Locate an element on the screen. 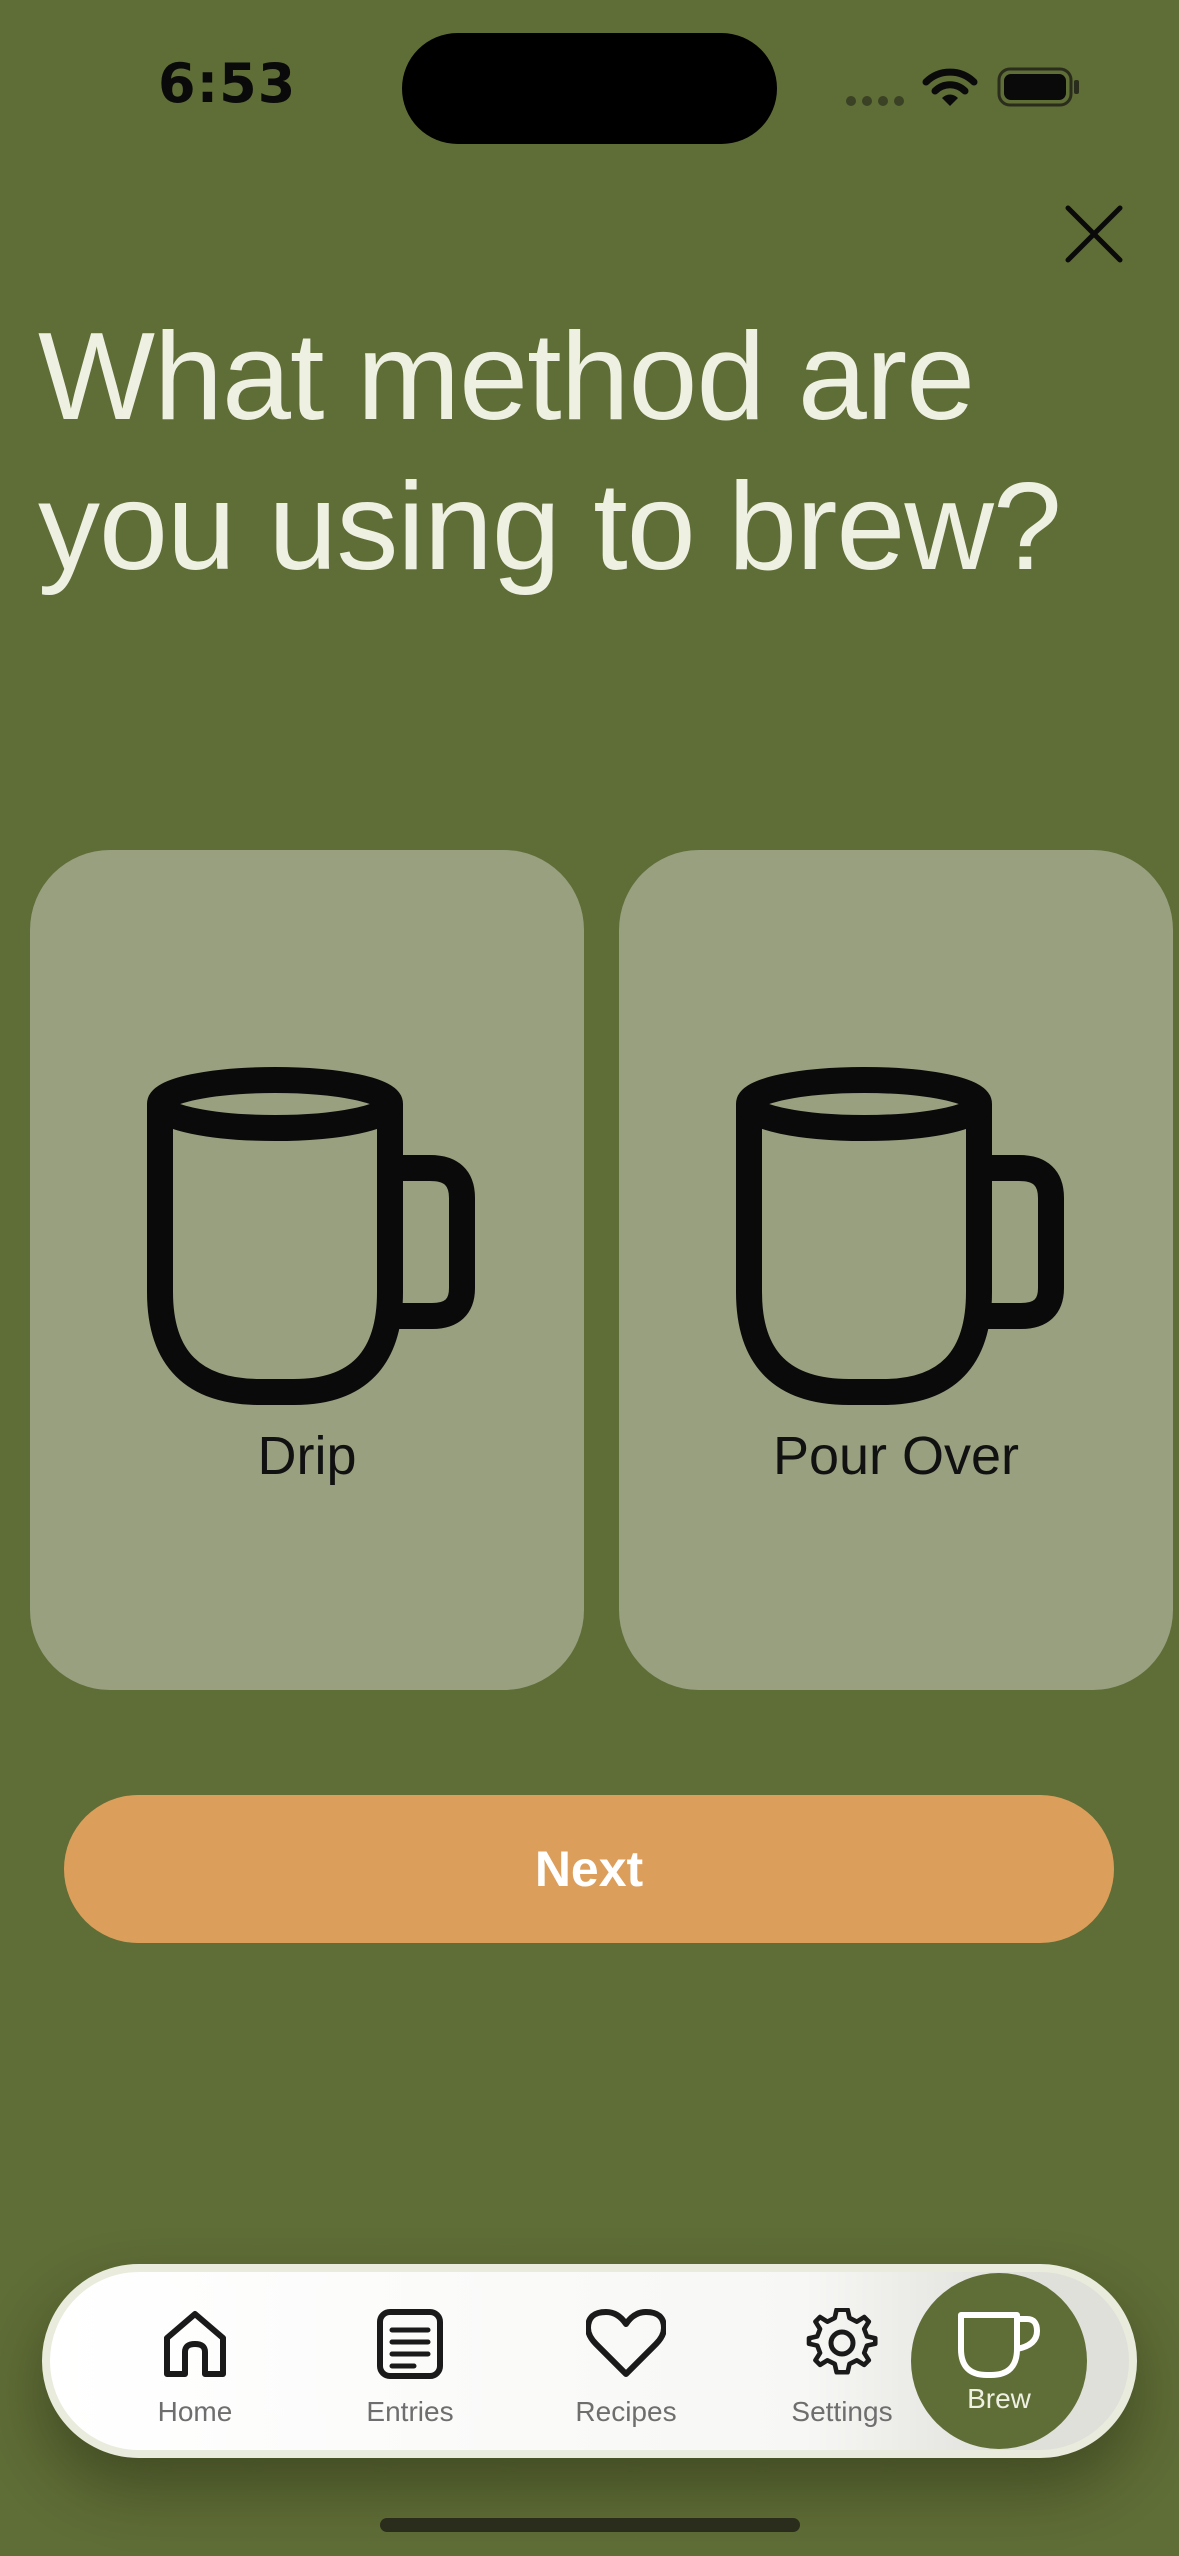  next-button: Next is located at coordinates (589, 1869).